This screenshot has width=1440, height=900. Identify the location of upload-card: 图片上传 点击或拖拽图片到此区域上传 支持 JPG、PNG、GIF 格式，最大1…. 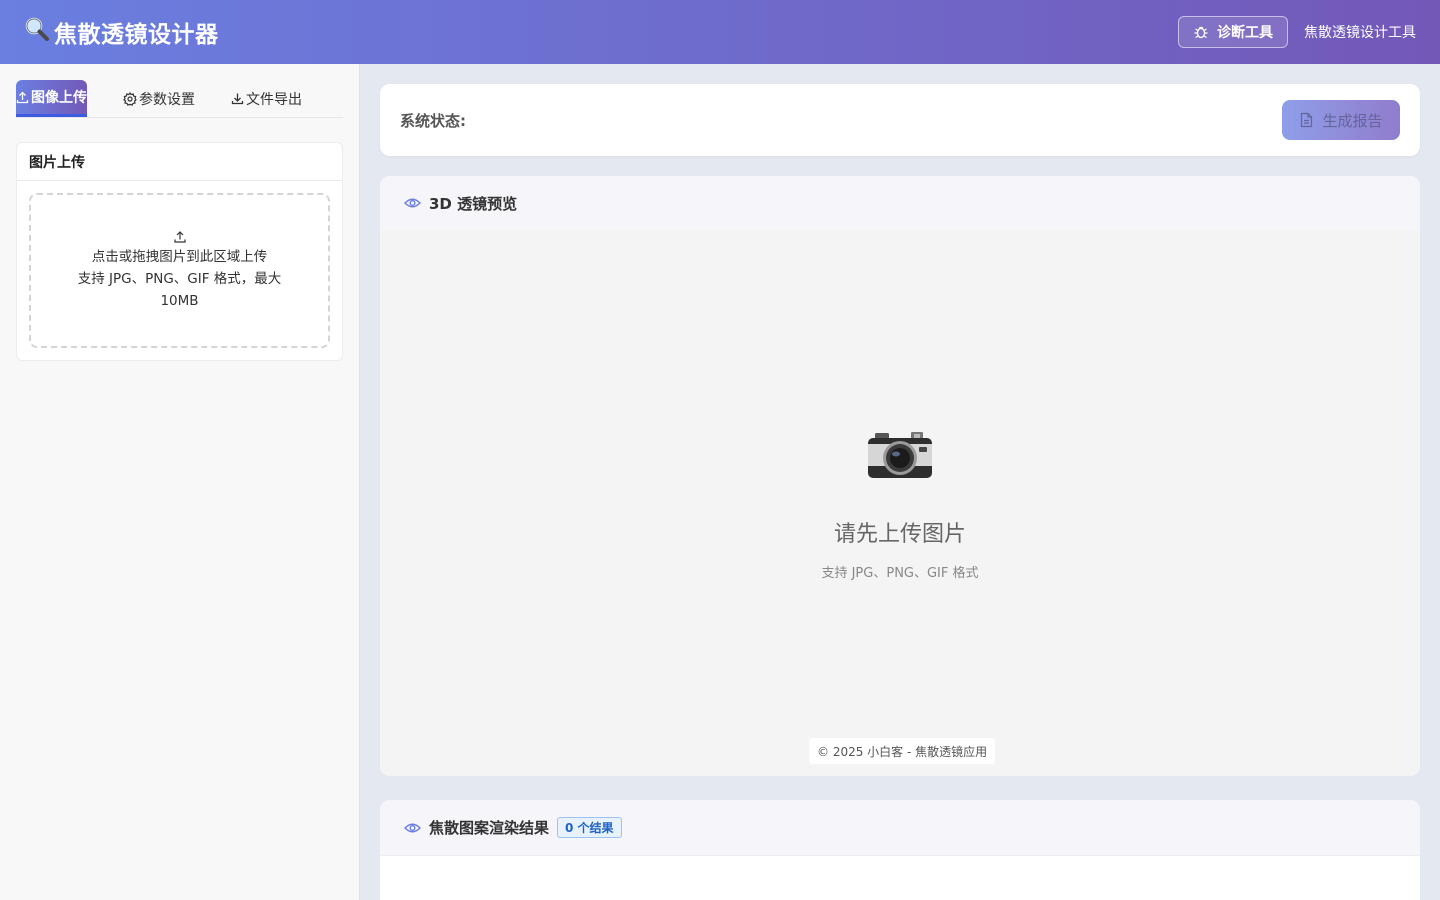
(179, 251).